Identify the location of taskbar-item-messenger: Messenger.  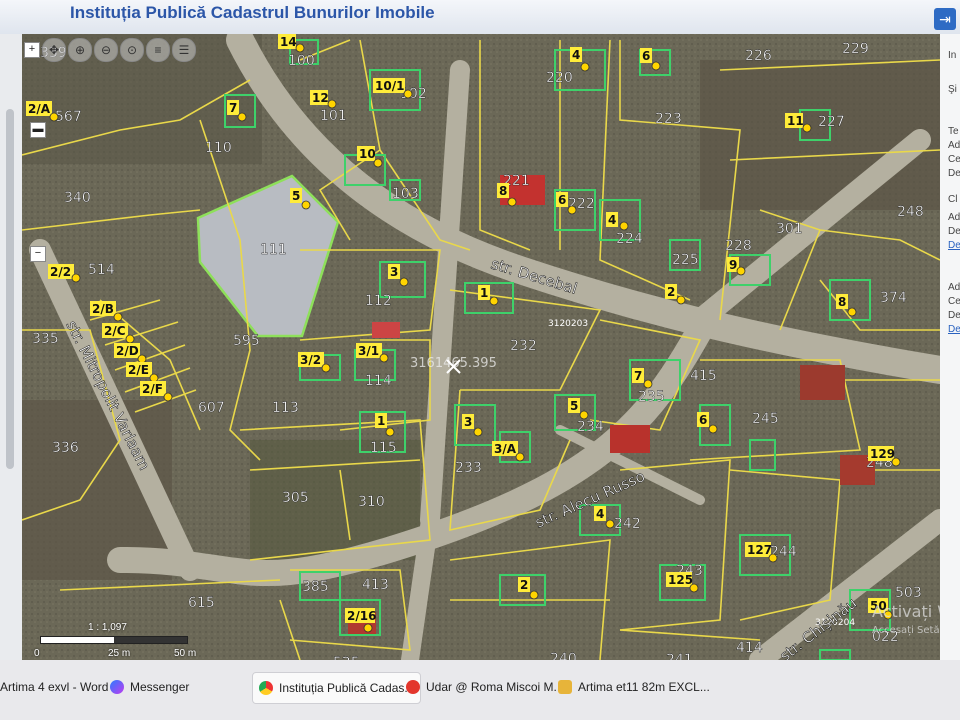
(149, 687).